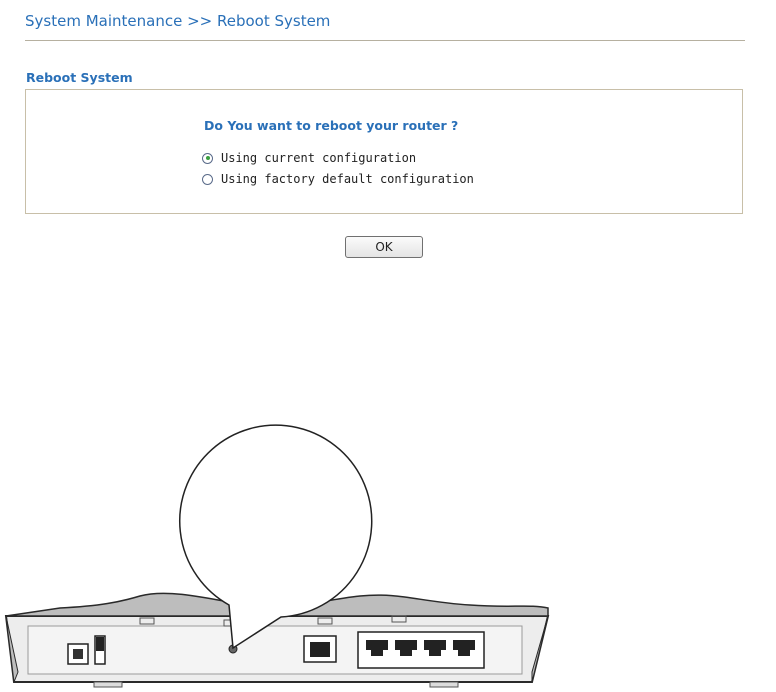 Image resolution: width=776 pixels, height=692 pixels. I want to click on option-current-config: Using current configuration, so click(309, 158).